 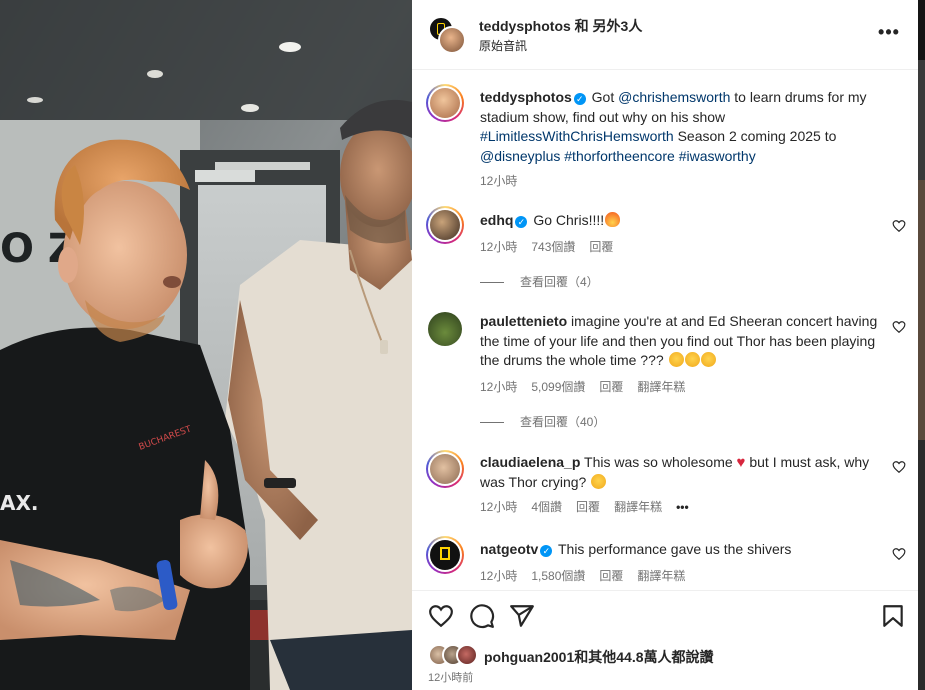 What do you see at coordinates (530, 462) in the screenshot?
I see `comment-username: claudiaelena_p` at bounding box center [530, 462].